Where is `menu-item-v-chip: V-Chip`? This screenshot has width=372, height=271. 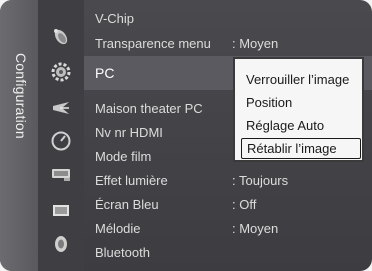 menu-item-v-chip: V-Chip is located at coordinates (228, 18).